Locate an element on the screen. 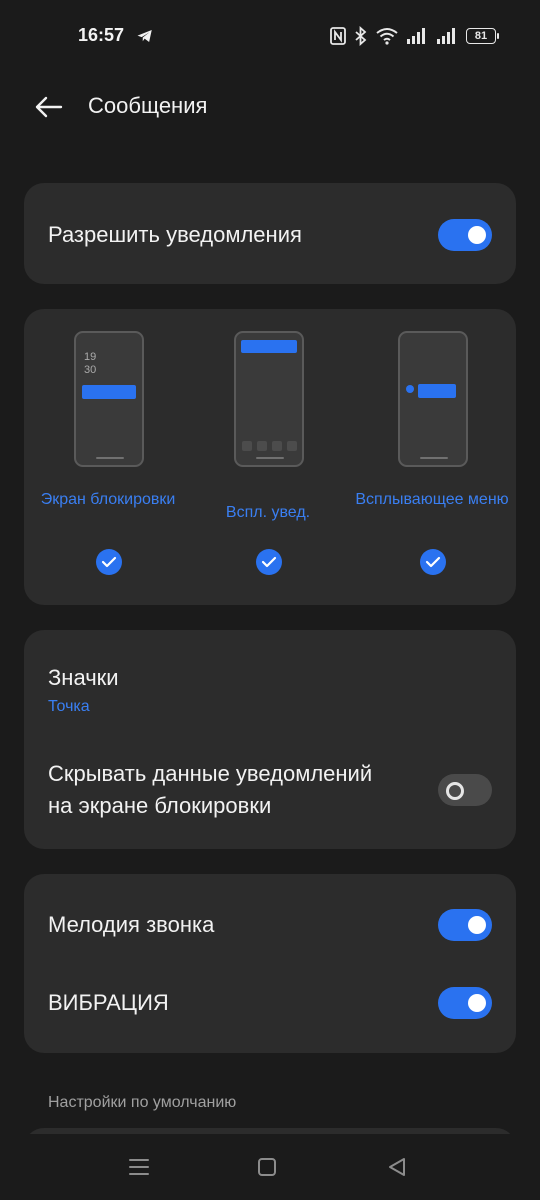 The height and width of the screenshot is (1200, 540). status-icons: 81 is located at coordinates (414, 36).